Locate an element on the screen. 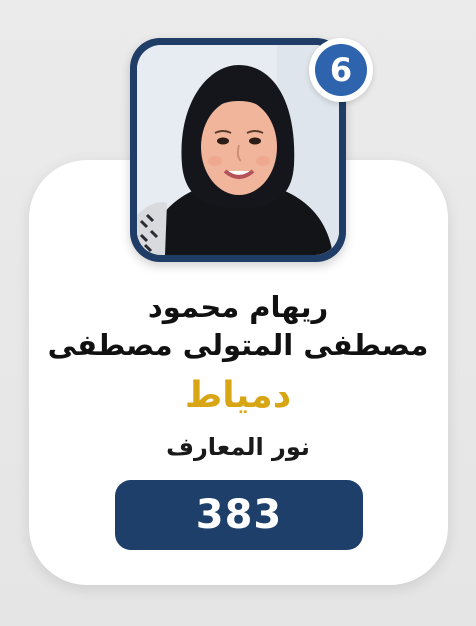  student-name: ريهام محمود مصطفى المتولى مصطفى is located at coordinates (238, 326).